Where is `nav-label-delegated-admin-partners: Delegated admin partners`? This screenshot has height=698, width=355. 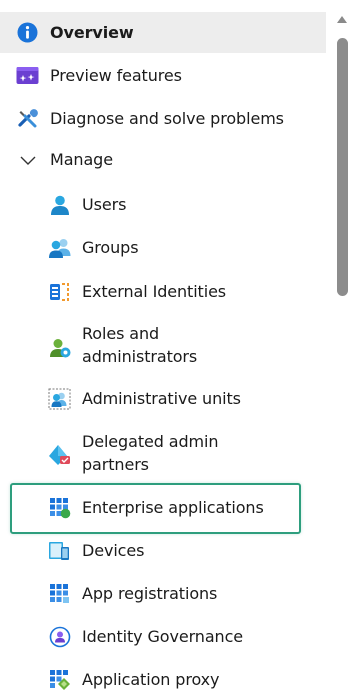
nav-label-delegated-admin-partners: Delegated admin partners is located at coordinates (150, 453).